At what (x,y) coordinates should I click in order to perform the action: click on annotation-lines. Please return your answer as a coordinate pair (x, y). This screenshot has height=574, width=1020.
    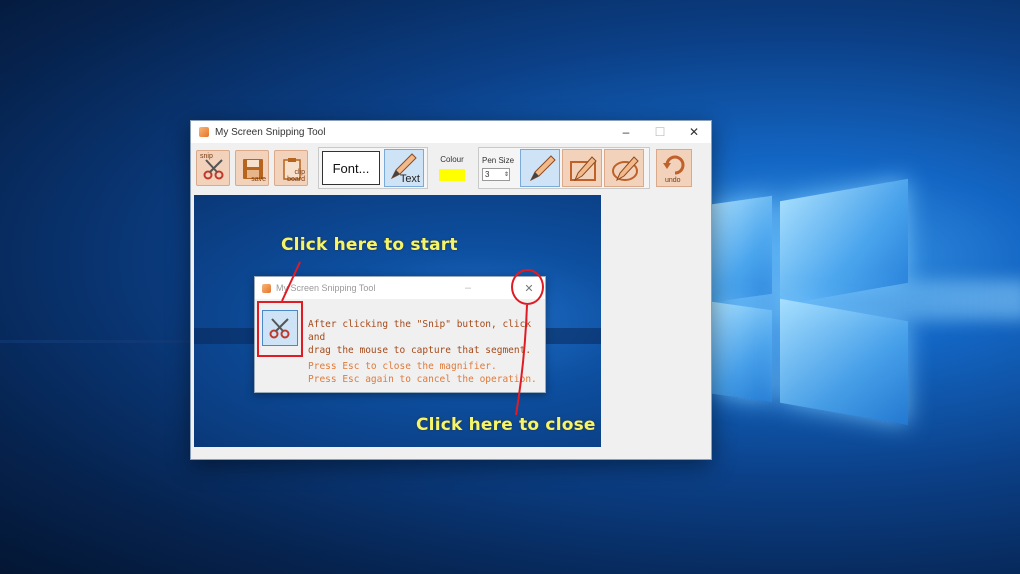
    Looking at the image, I should click on (404, 338).